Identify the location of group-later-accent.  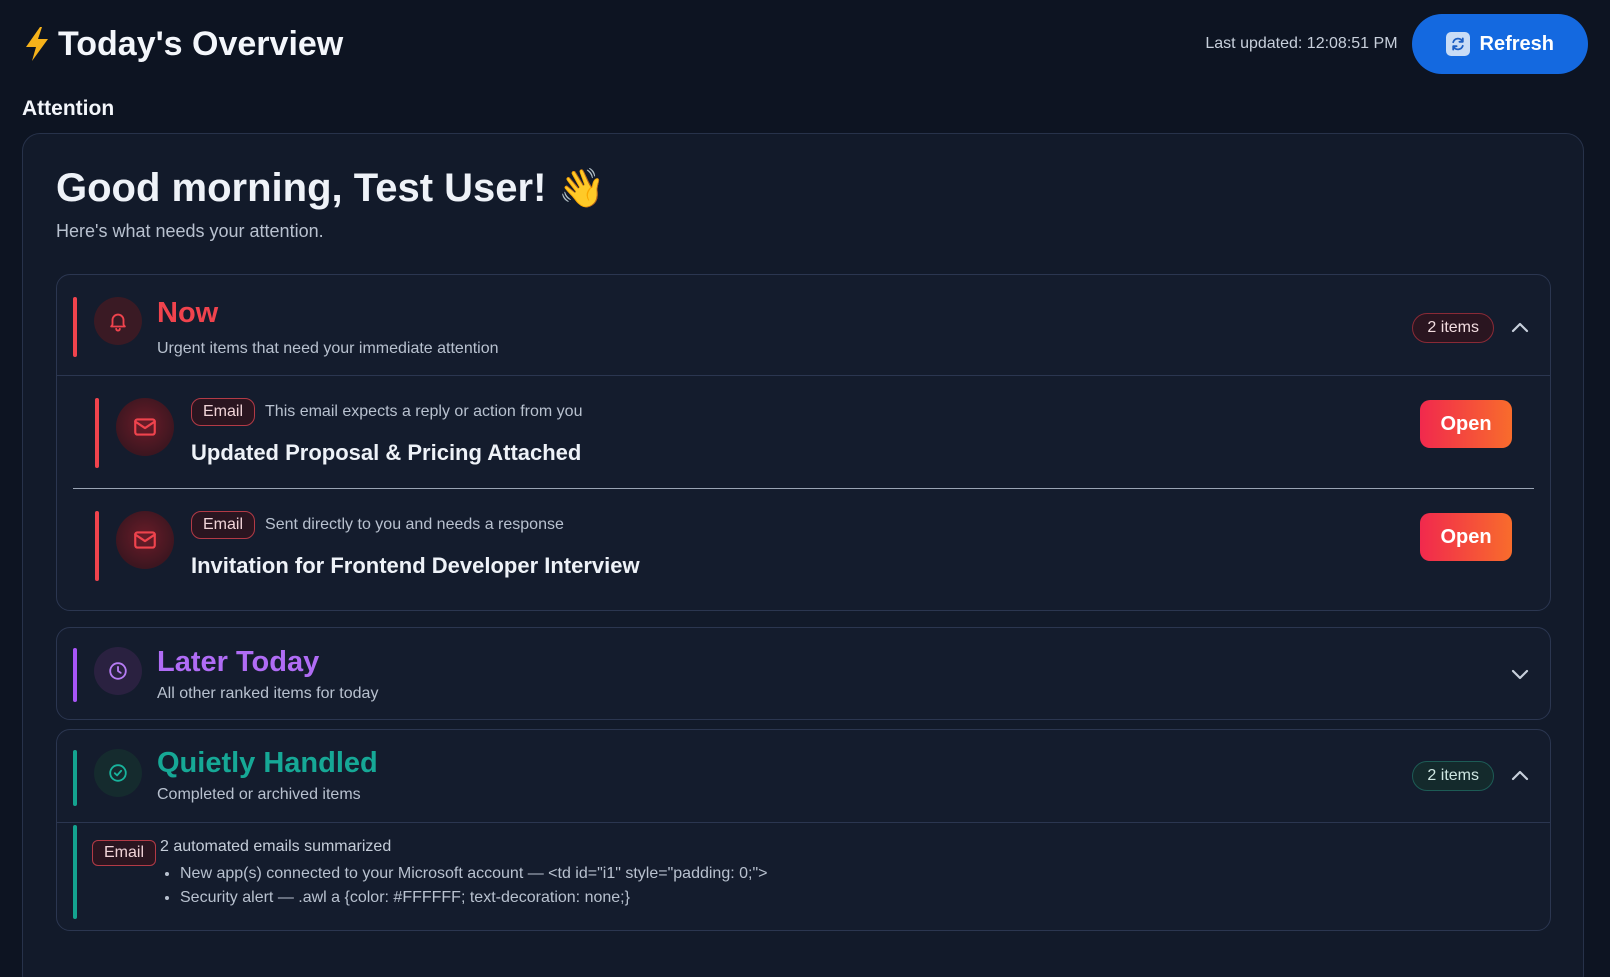
(75, 675).